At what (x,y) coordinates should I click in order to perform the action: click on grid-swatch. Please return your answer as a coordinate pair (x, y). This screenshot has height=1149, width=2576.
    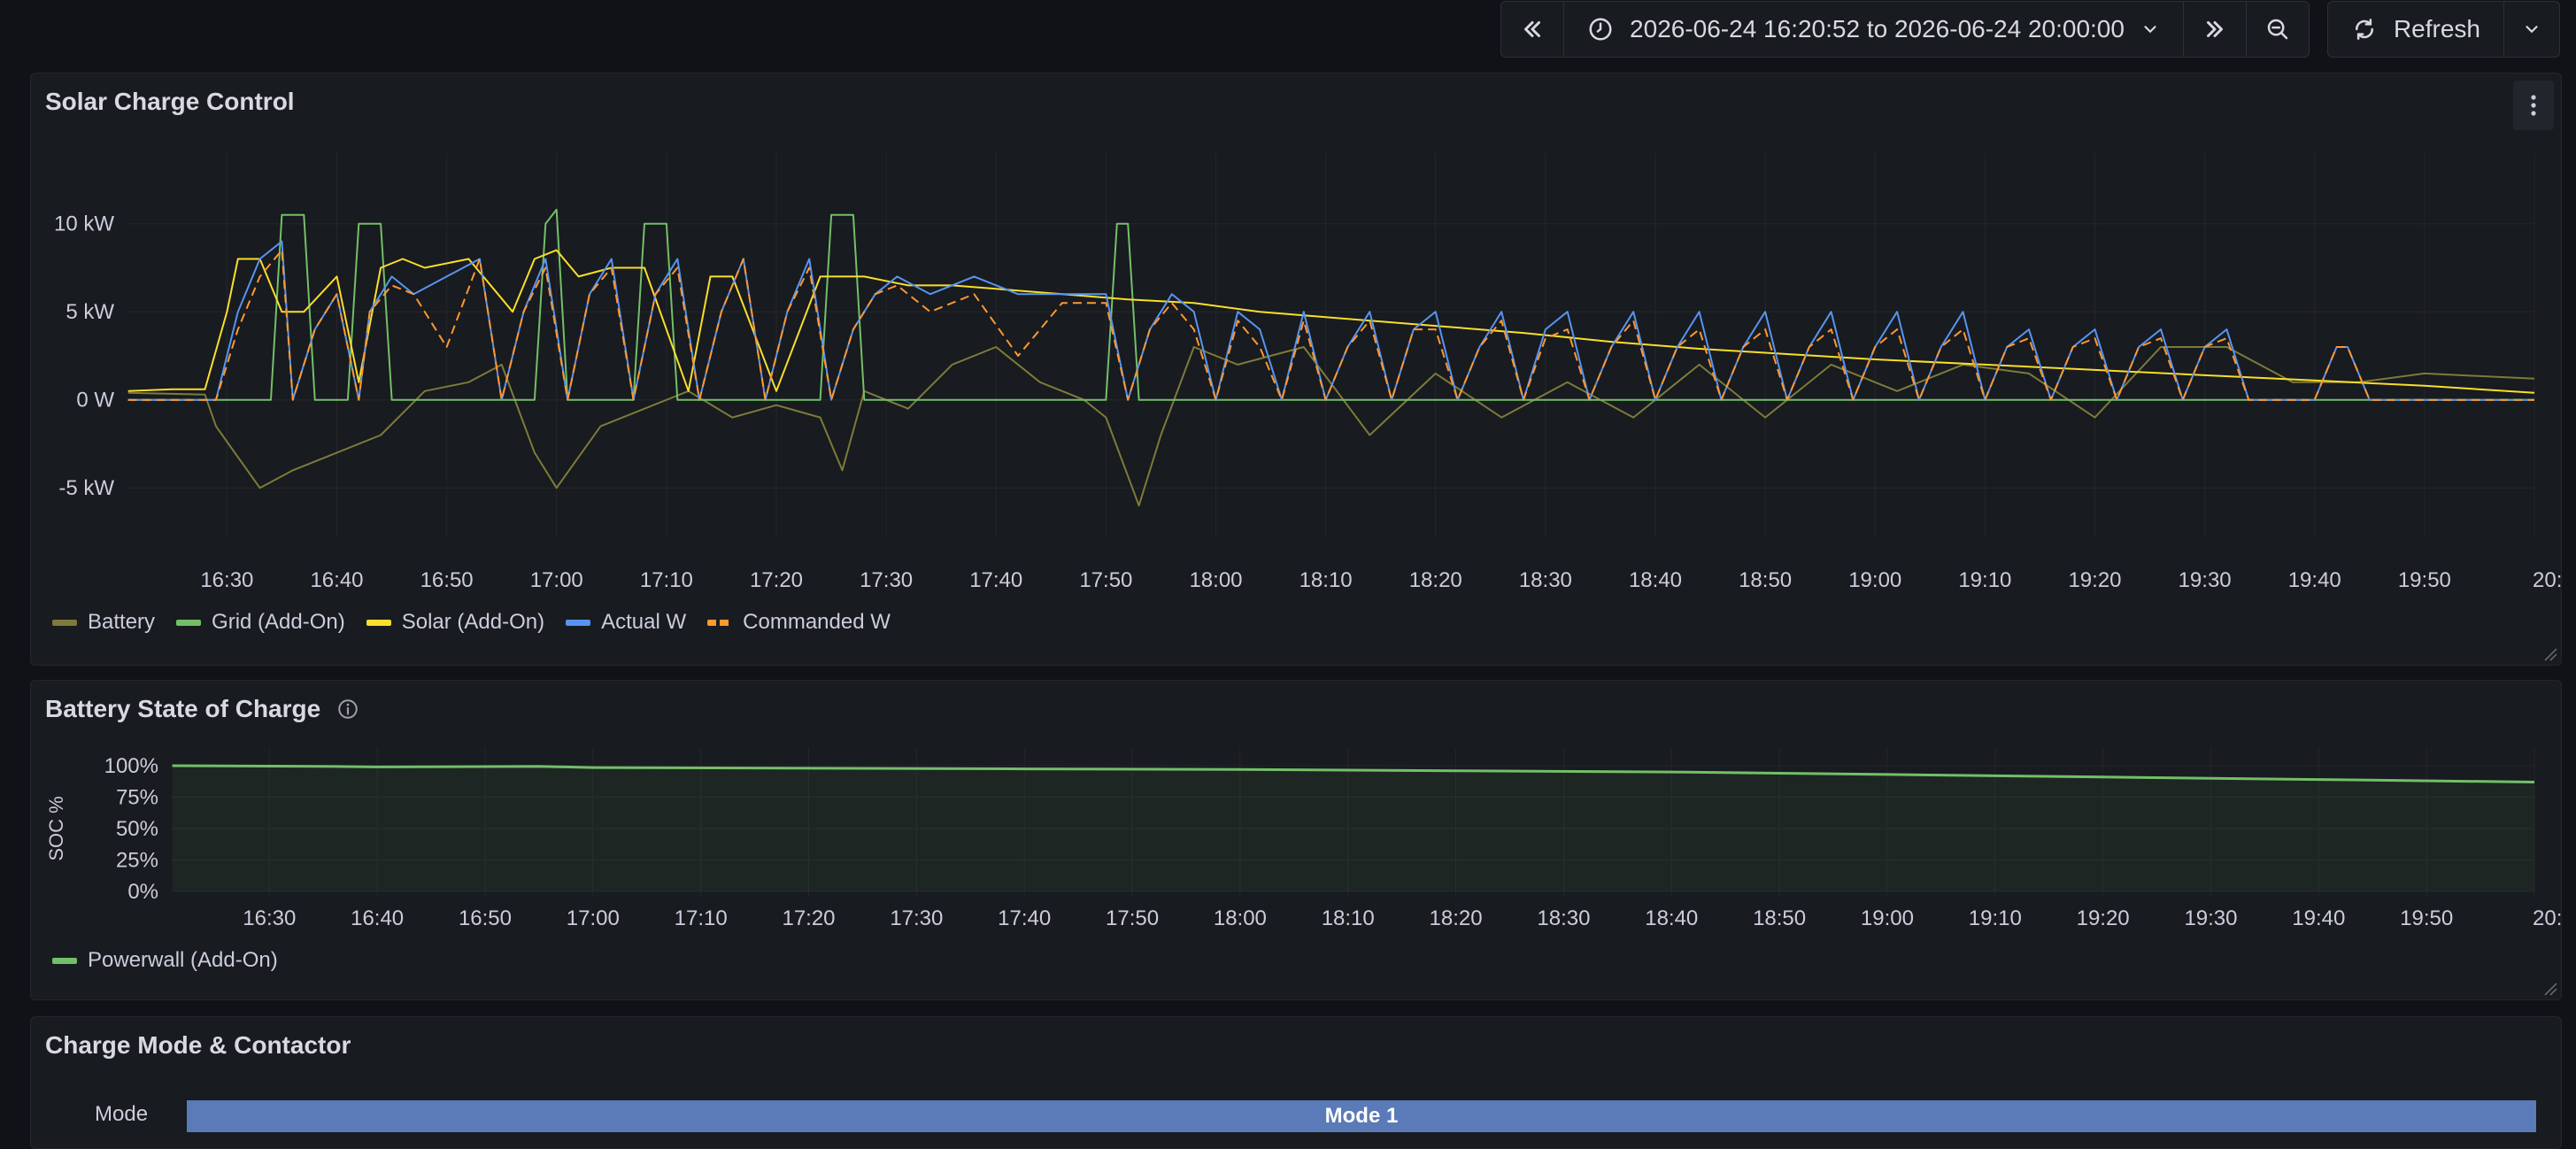
    Looking at the image, I should click on (189, 622).